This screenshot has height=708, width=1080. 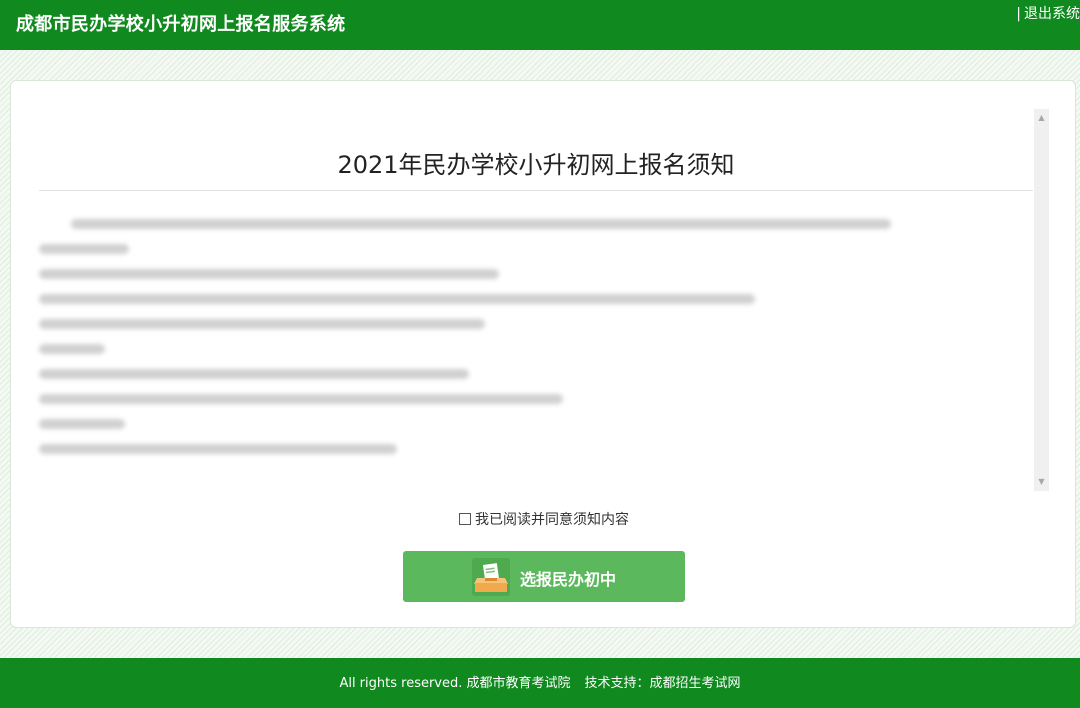 I want to click on agreement-row: 我已阅读并同意须知内容, so click(x=544, y=519).